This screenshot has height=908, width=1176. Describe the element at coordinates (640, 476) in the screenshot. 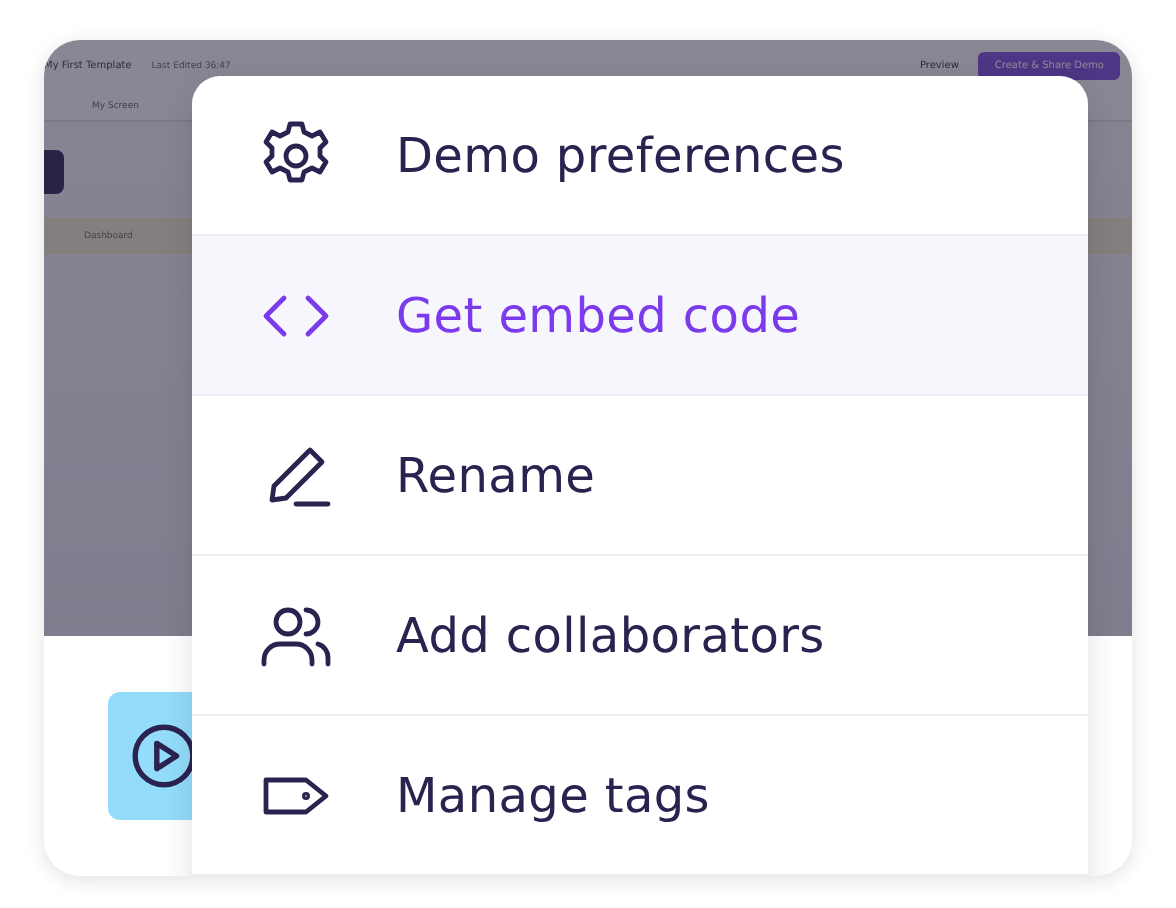

I see `menu-item: Rename` at that location.